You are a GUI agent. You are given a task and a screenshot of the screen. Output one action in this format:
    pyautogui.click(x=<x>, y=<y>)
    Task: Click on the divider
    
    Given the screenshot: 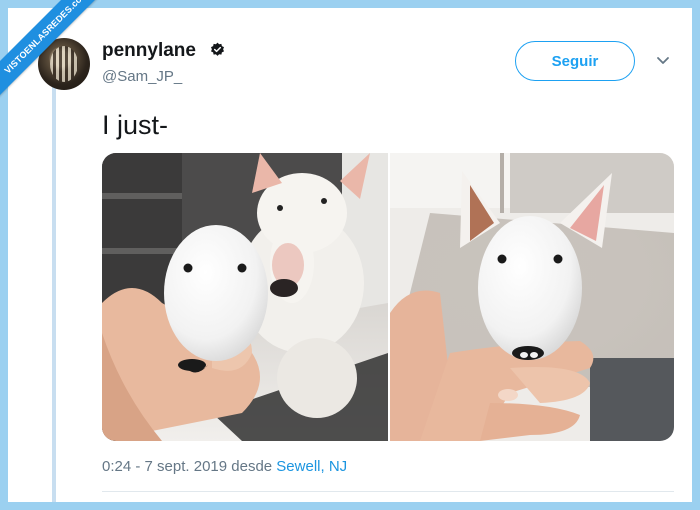 What is the action you would take?
    pyautogui.click(x=388, y=491)
    